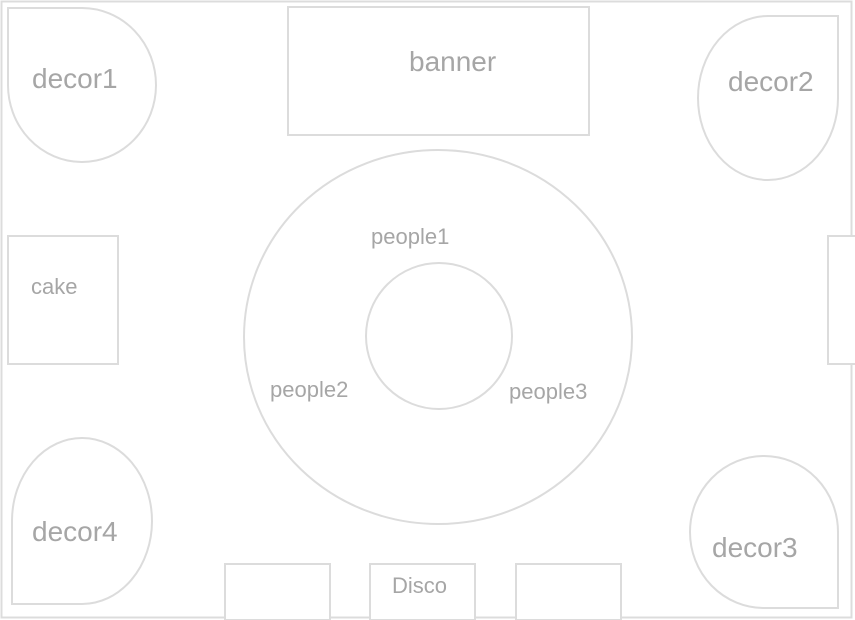 Image resolution: width=855 pixels, height=620 pixels. What do you see at coordinates (309, 389) in the screenshot?
I see `people2-label: people2` at bounding box center [309, 389].